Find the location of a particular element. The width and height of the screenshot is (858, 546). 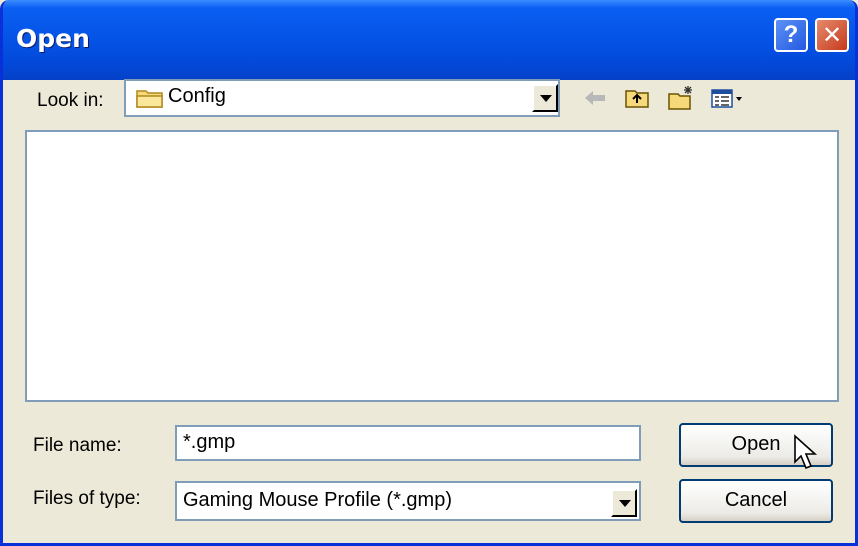

back-arrow-icon is located at coordinates (595, 98).